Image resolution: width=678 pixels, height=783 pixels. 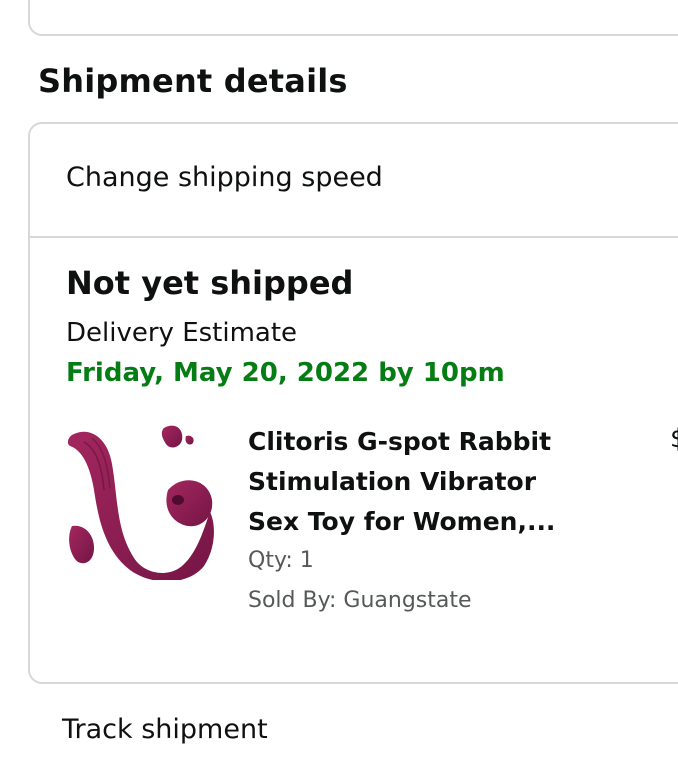 What do you see at coordinates (674, 439) in the screenshot?
I see `product-price: $` at bounding box center [674, 439].